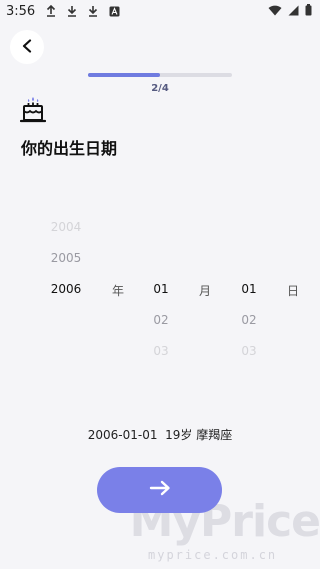 This screenshot has width=320, height=569. Describe the element at coordinates (249, 351) in the screenshot. I see `day-option: 03` at that location.